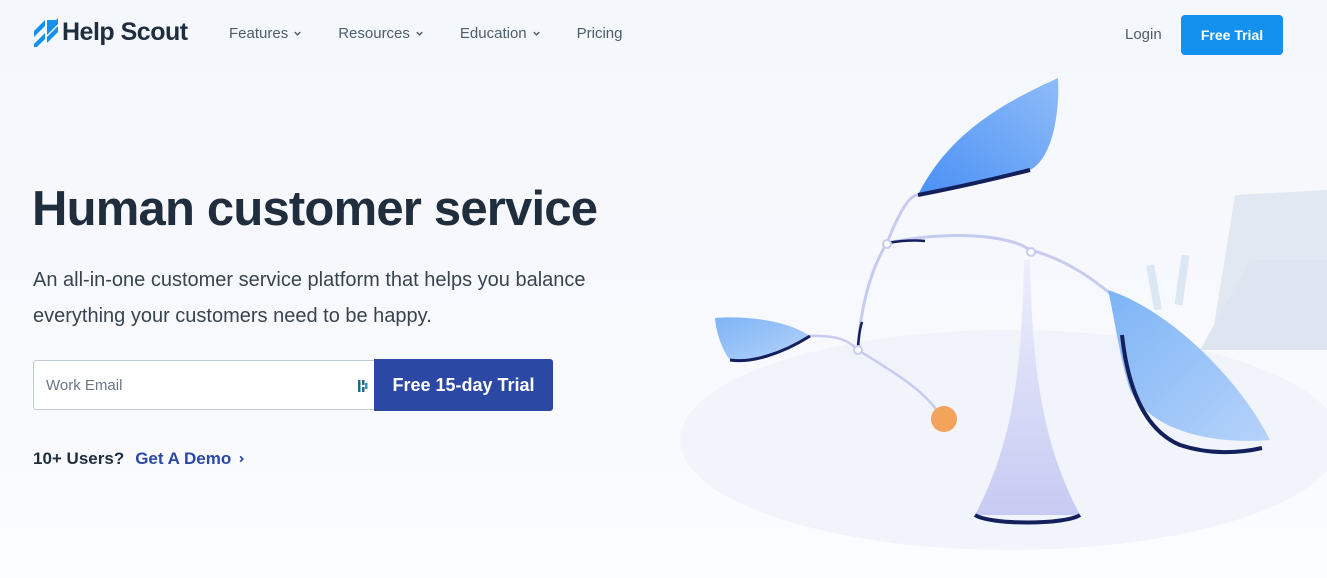 The image size is (1327, 578). I want to click on helpscout-logo-icon, so click(46, 32).